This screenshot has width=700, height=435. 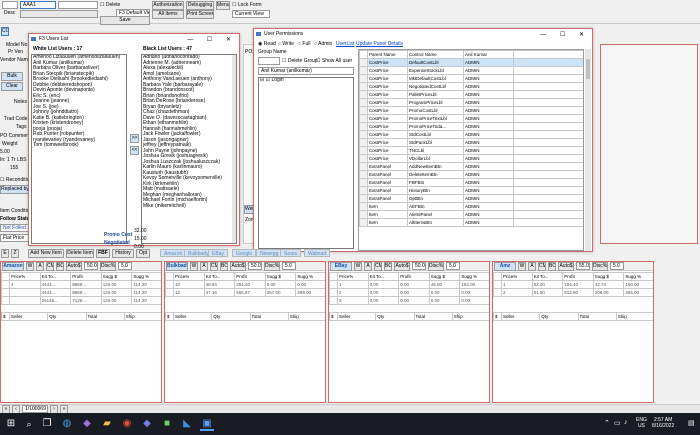 I want to click on search-box: ⌕, so click(x=29, y=424).